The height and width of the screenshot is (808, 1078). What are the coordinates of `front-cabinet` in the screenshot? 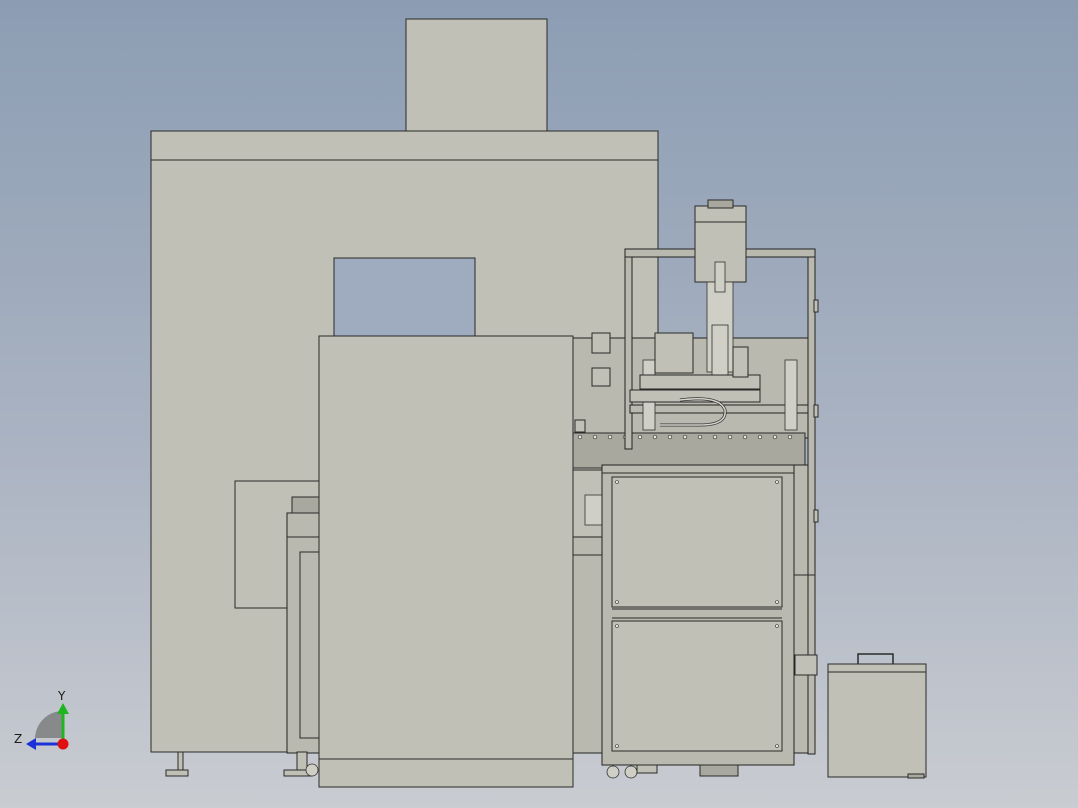 It's located at (698, 621).